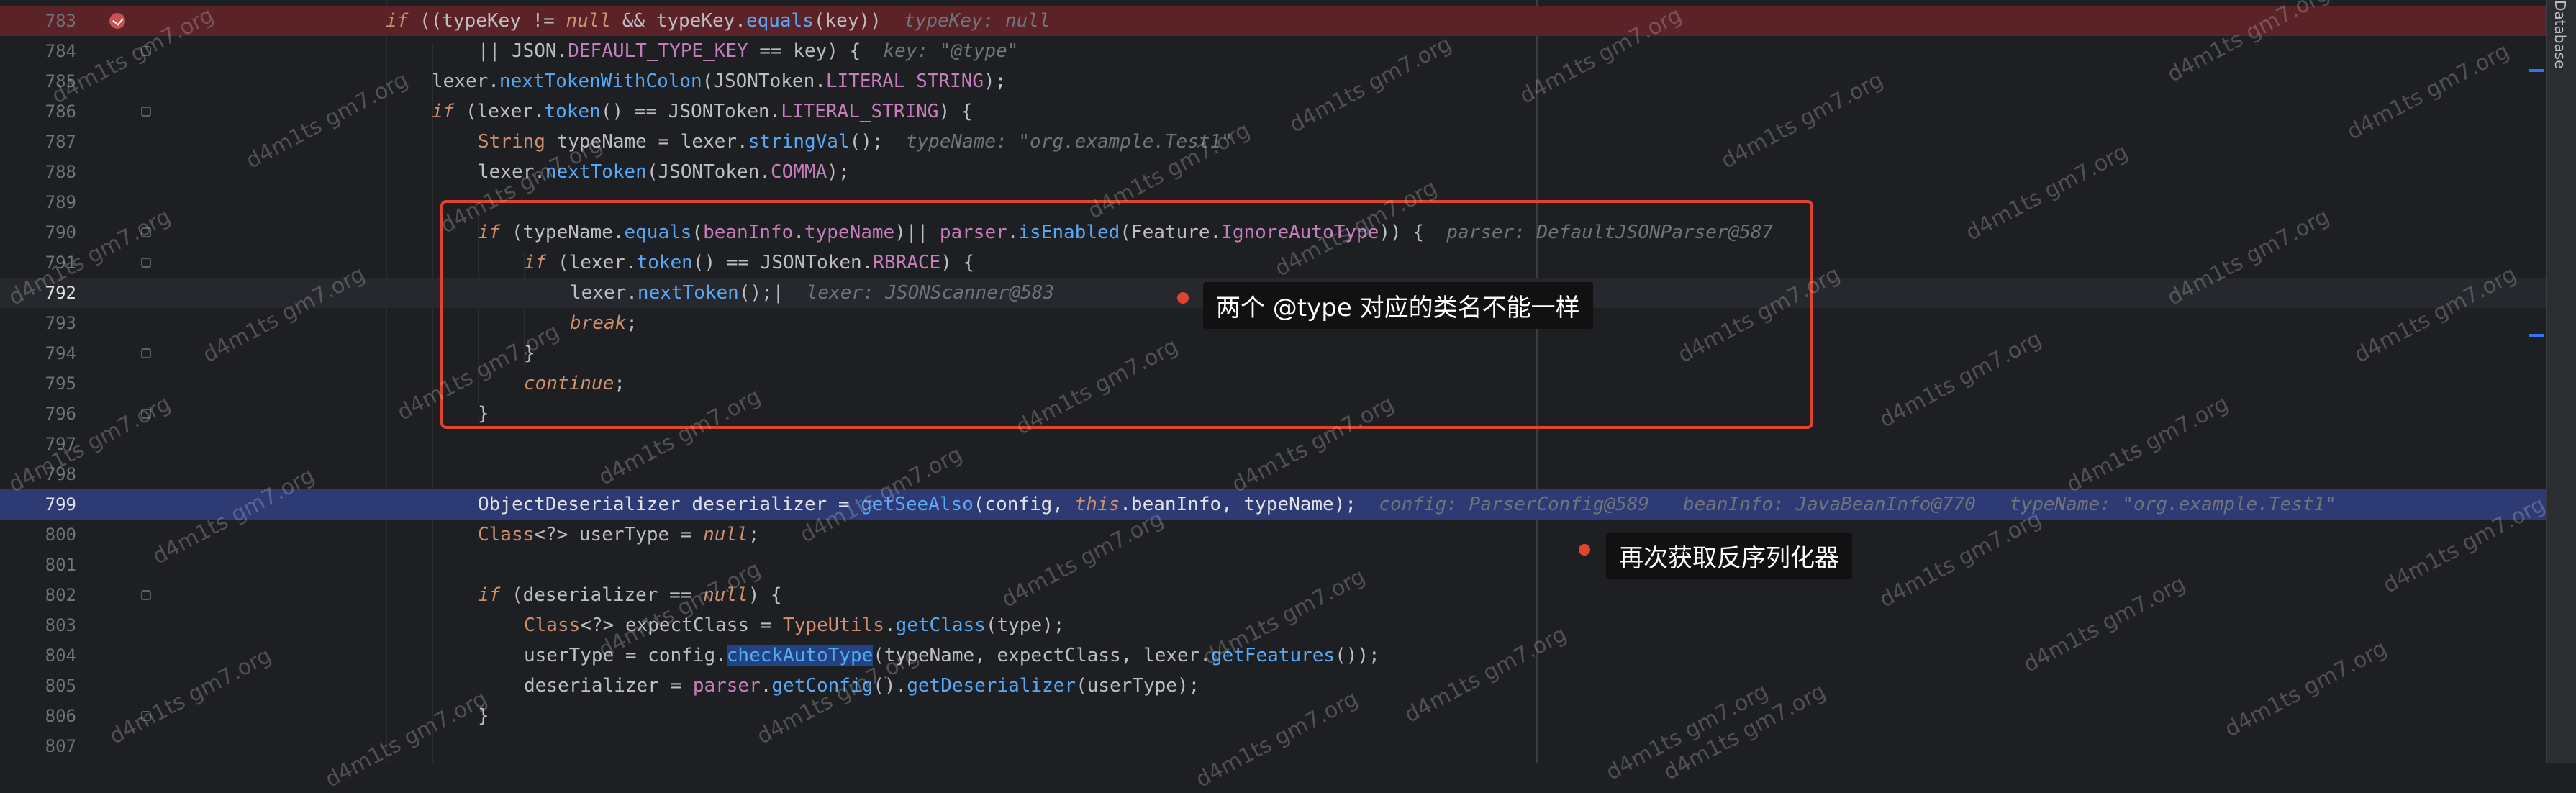  I want to click on line-number: 807, so click(60, 746).